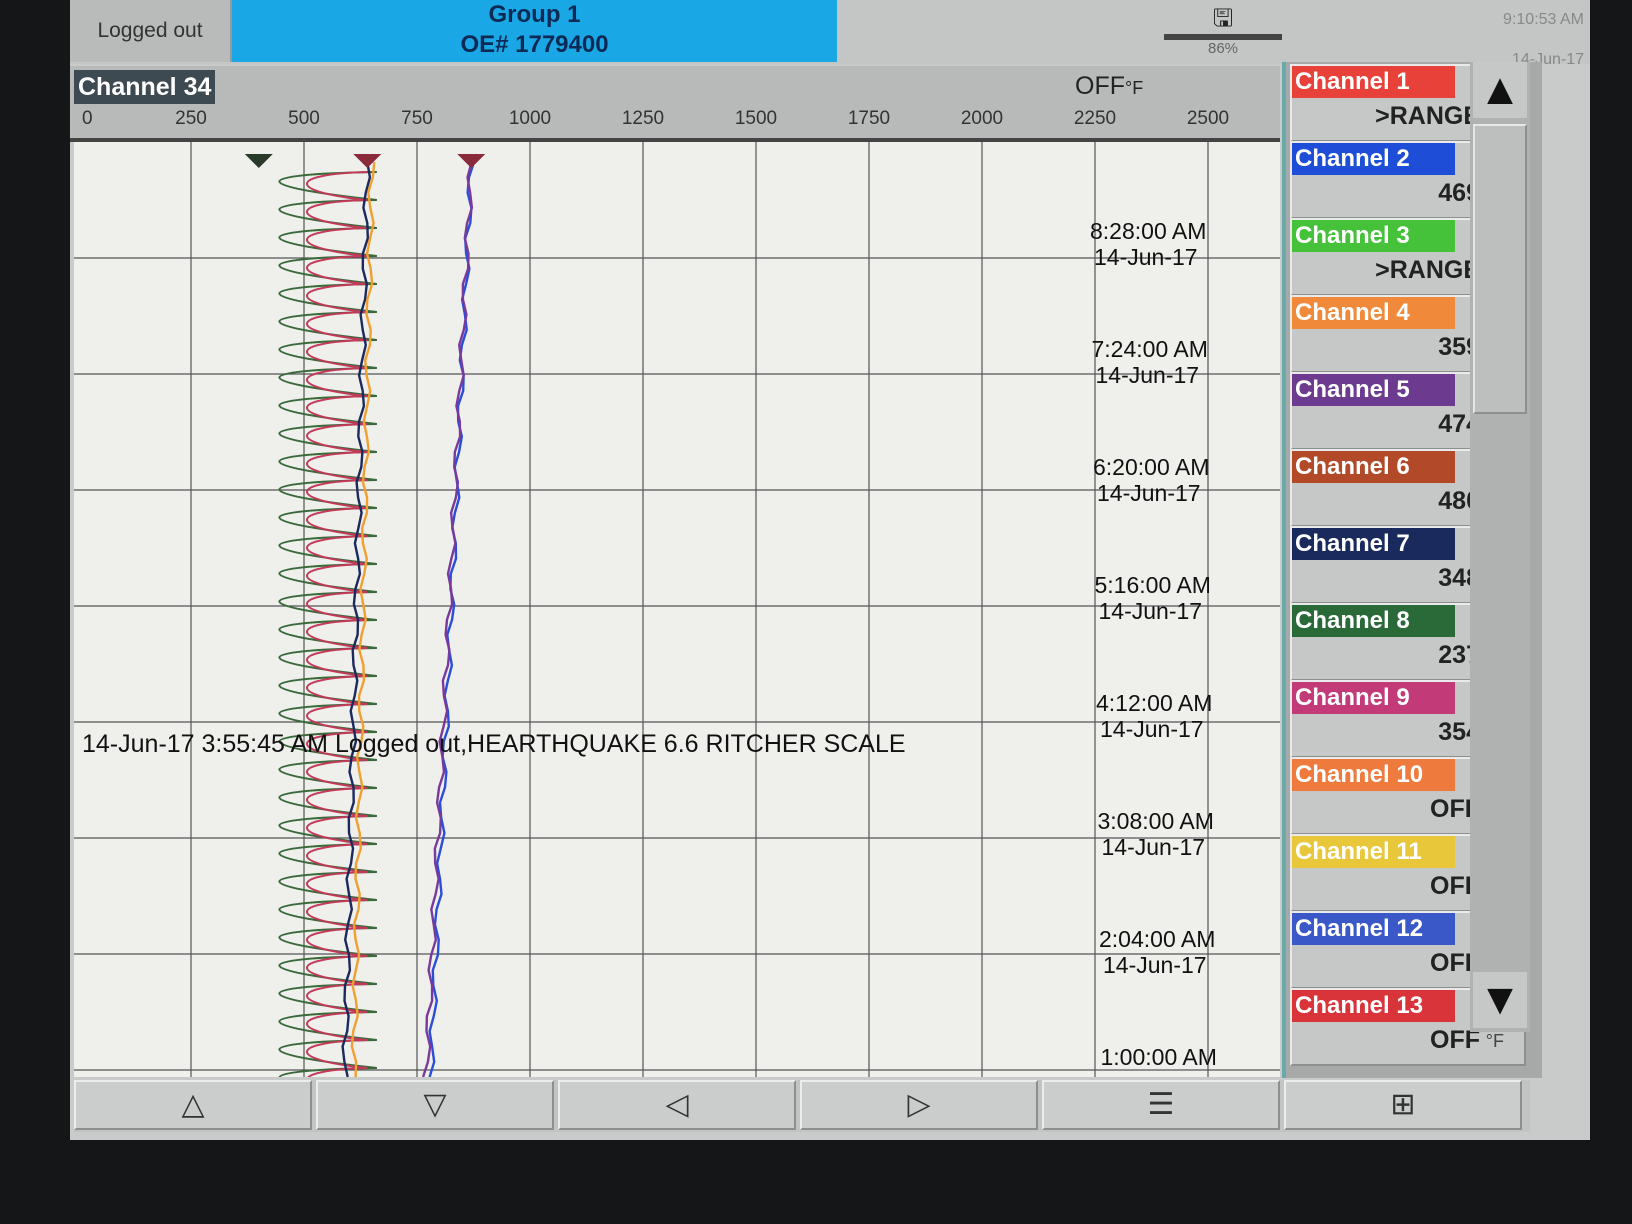  What do you see at coordinates (1373, 159) in the screenshot?
I see `channel-label: Channel 2` at bounding box center [1373, 159].